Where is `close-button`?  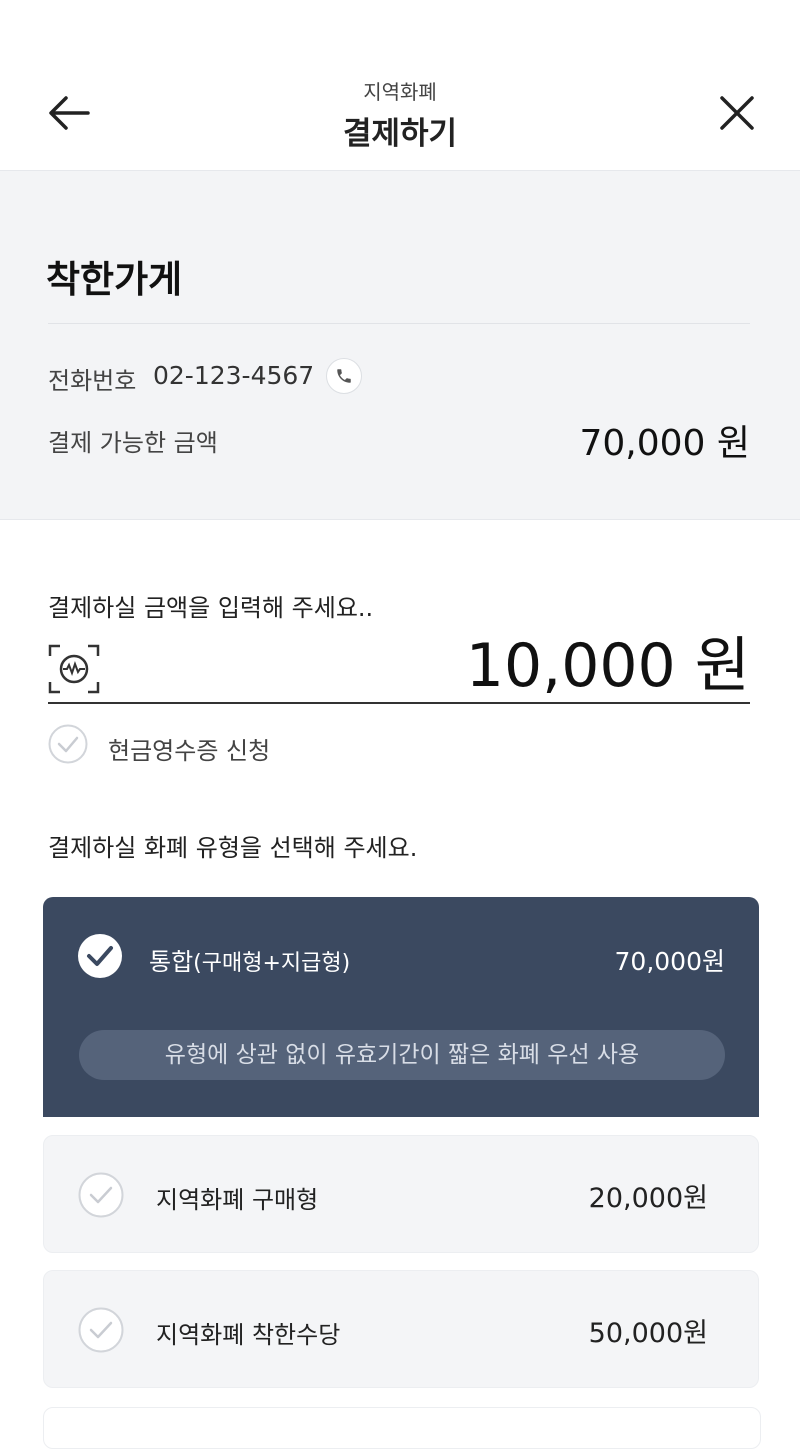
close-button is located at coordinates (737, 113).